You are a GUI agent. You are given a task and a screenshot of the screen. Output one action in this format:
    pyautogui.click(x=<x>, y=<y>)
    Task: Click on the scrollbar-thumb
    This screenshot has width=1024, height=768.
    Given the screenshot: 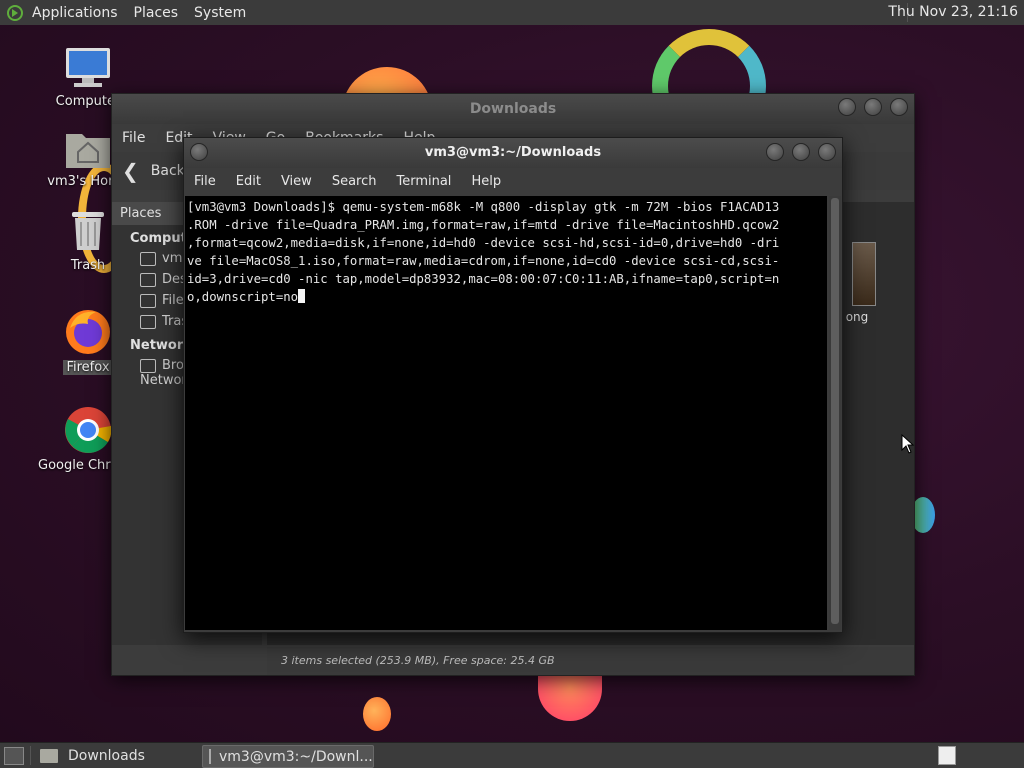 What is the action you would take?
    pyautogui.click(x=835, y=411)
    